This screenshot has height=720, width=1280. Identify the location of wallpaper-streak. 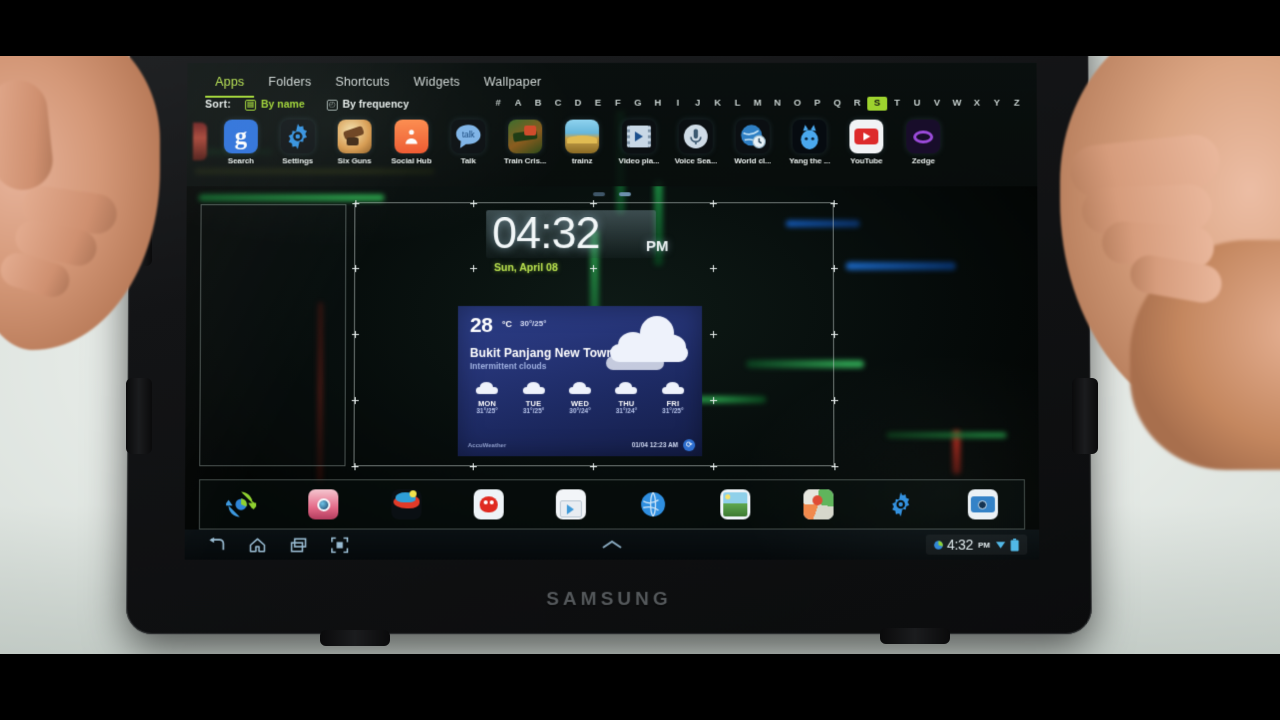
(946, 435).